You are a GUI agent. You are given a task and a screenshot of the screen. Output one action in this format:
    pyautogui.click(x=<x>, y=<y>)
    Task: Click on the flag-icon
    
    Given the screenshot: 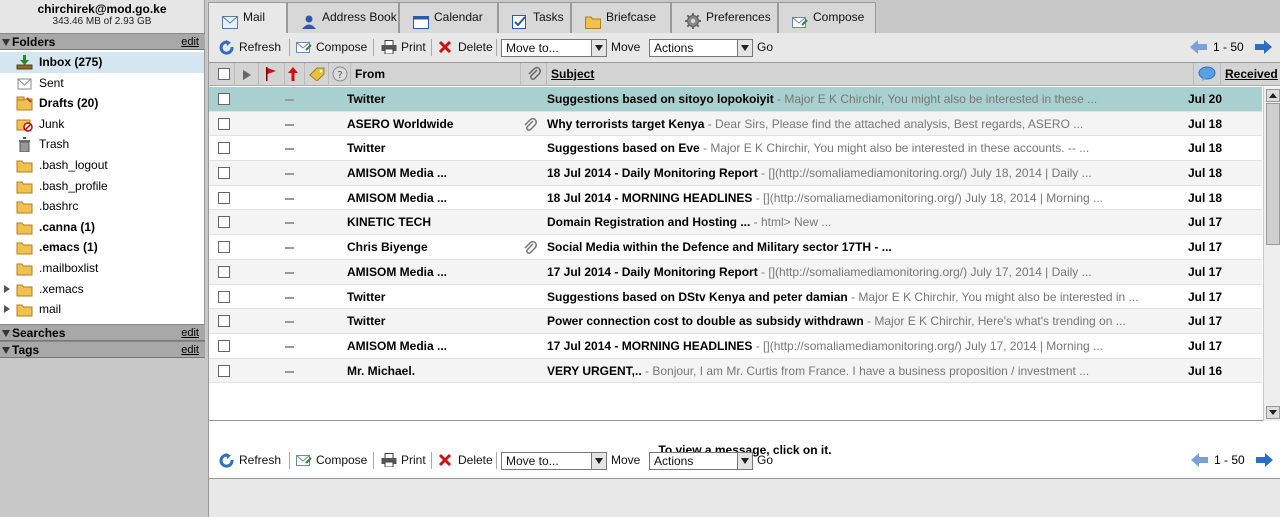 What is the action you would take?
    pyautogui.click(x=271, y=74)
    